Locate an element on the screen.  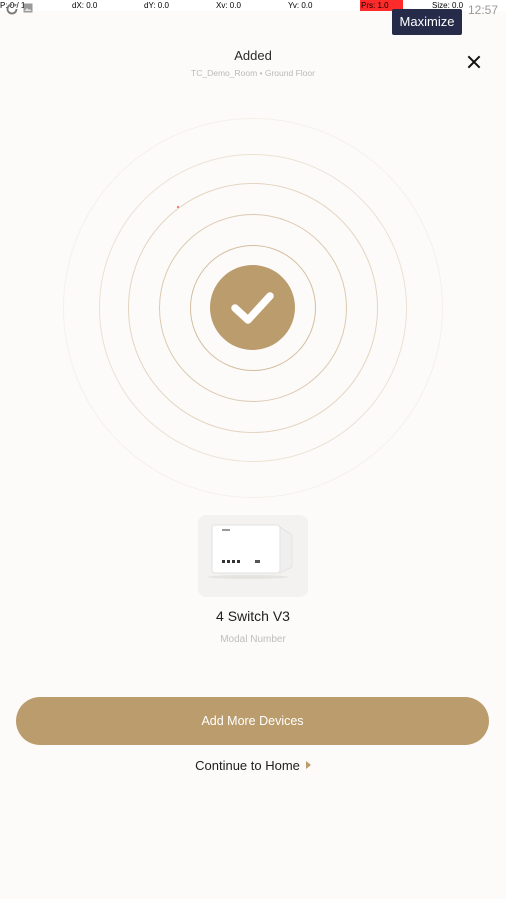
success-badge is located at coordinates (252, 307).